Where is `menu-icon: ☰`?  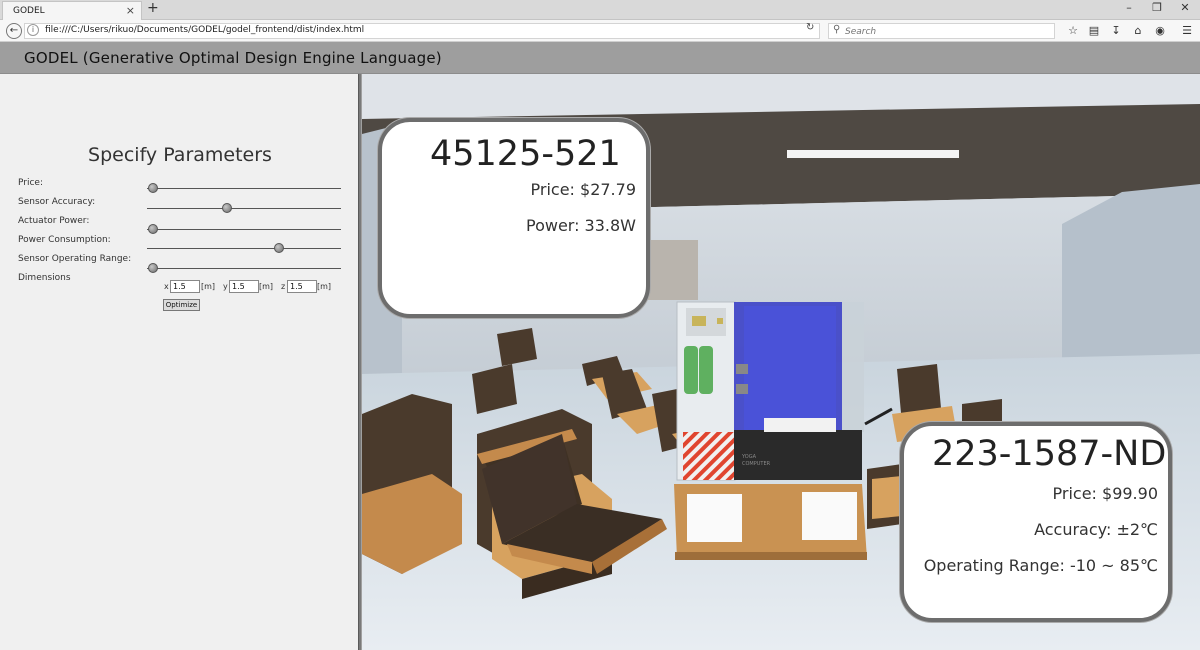
menu-icon: ☰ is located at coordinates (1187, 30).